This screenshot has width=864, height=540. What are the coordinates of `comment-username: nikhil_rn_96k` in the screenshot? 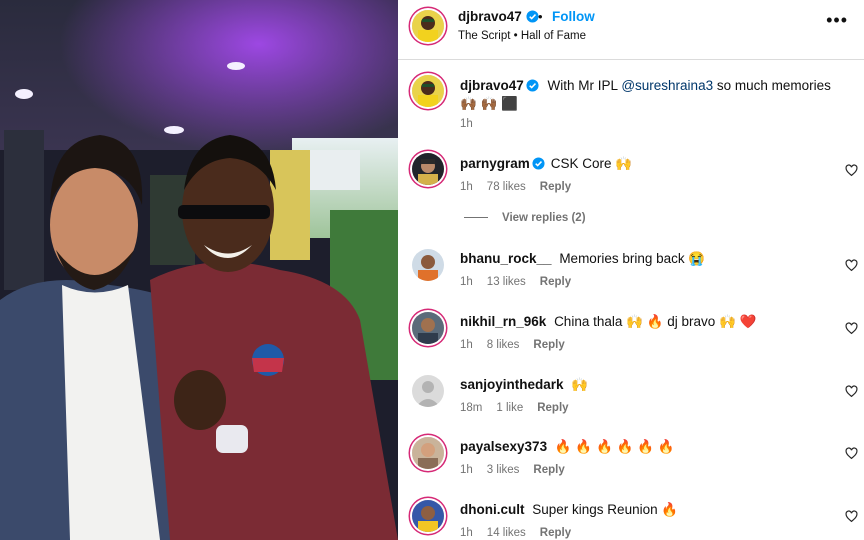 It's located at (503, 321).